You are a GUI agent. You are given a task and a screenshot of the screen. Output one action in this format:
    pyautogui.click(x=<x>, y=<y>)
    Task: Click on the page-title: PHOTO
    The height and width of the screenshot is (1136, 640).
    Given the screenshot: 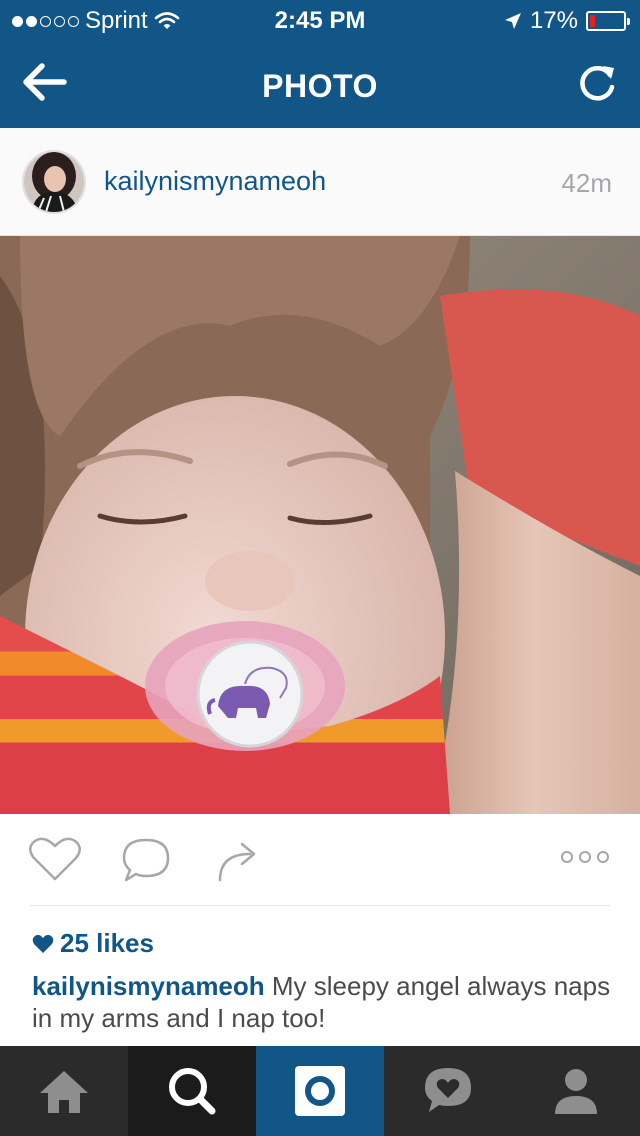 What is the action you would take?
    pyautogui.click(x=320, y=86)
    